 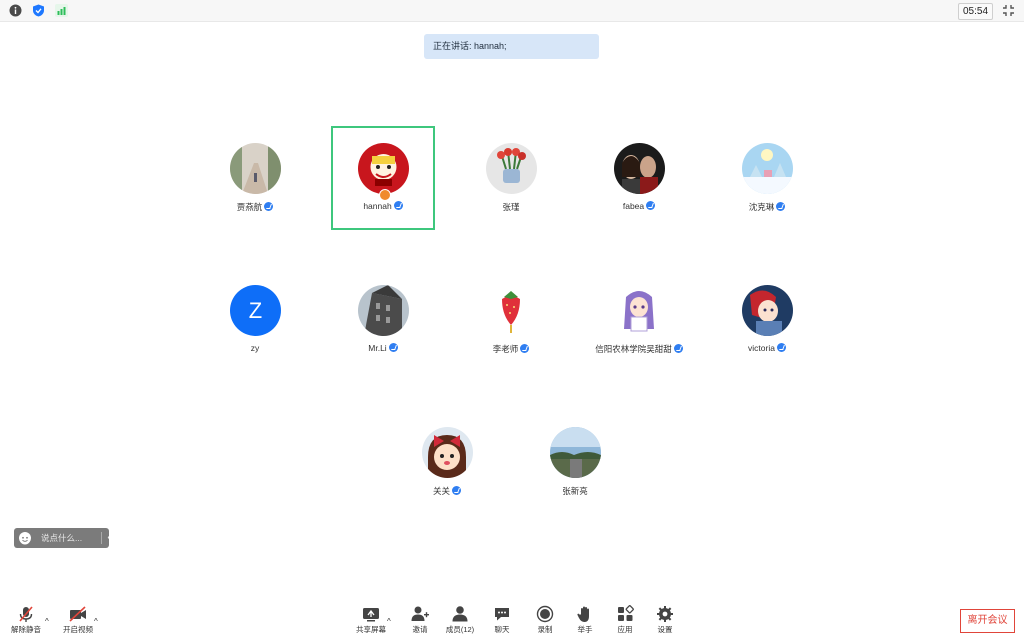 I want to click on start-video-button: 开启视频, so click(x=78, y=620).